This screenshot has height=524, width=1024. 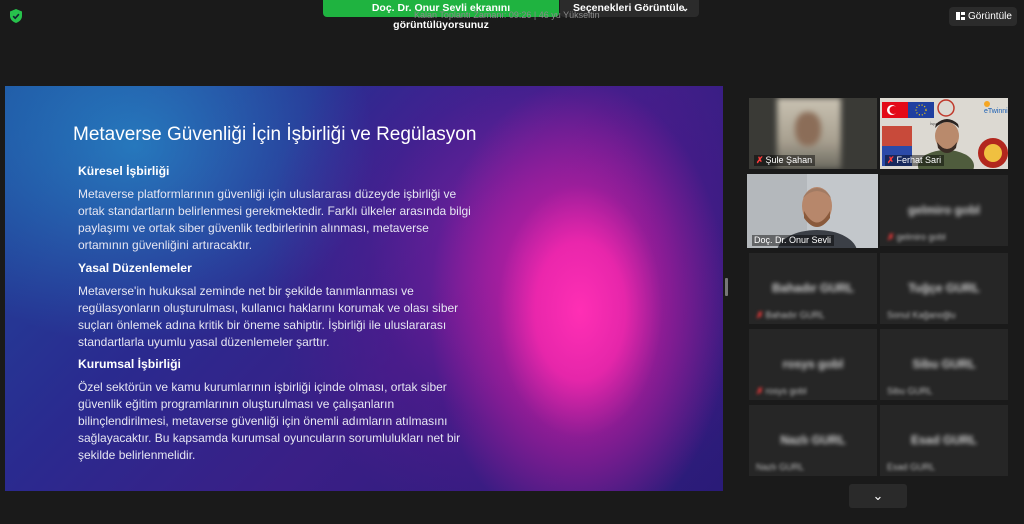 What do you see at coordinates (910, 391) in the screenshot?
I see `participant-name: Sibu GURL` at bounding box center [910, 391].